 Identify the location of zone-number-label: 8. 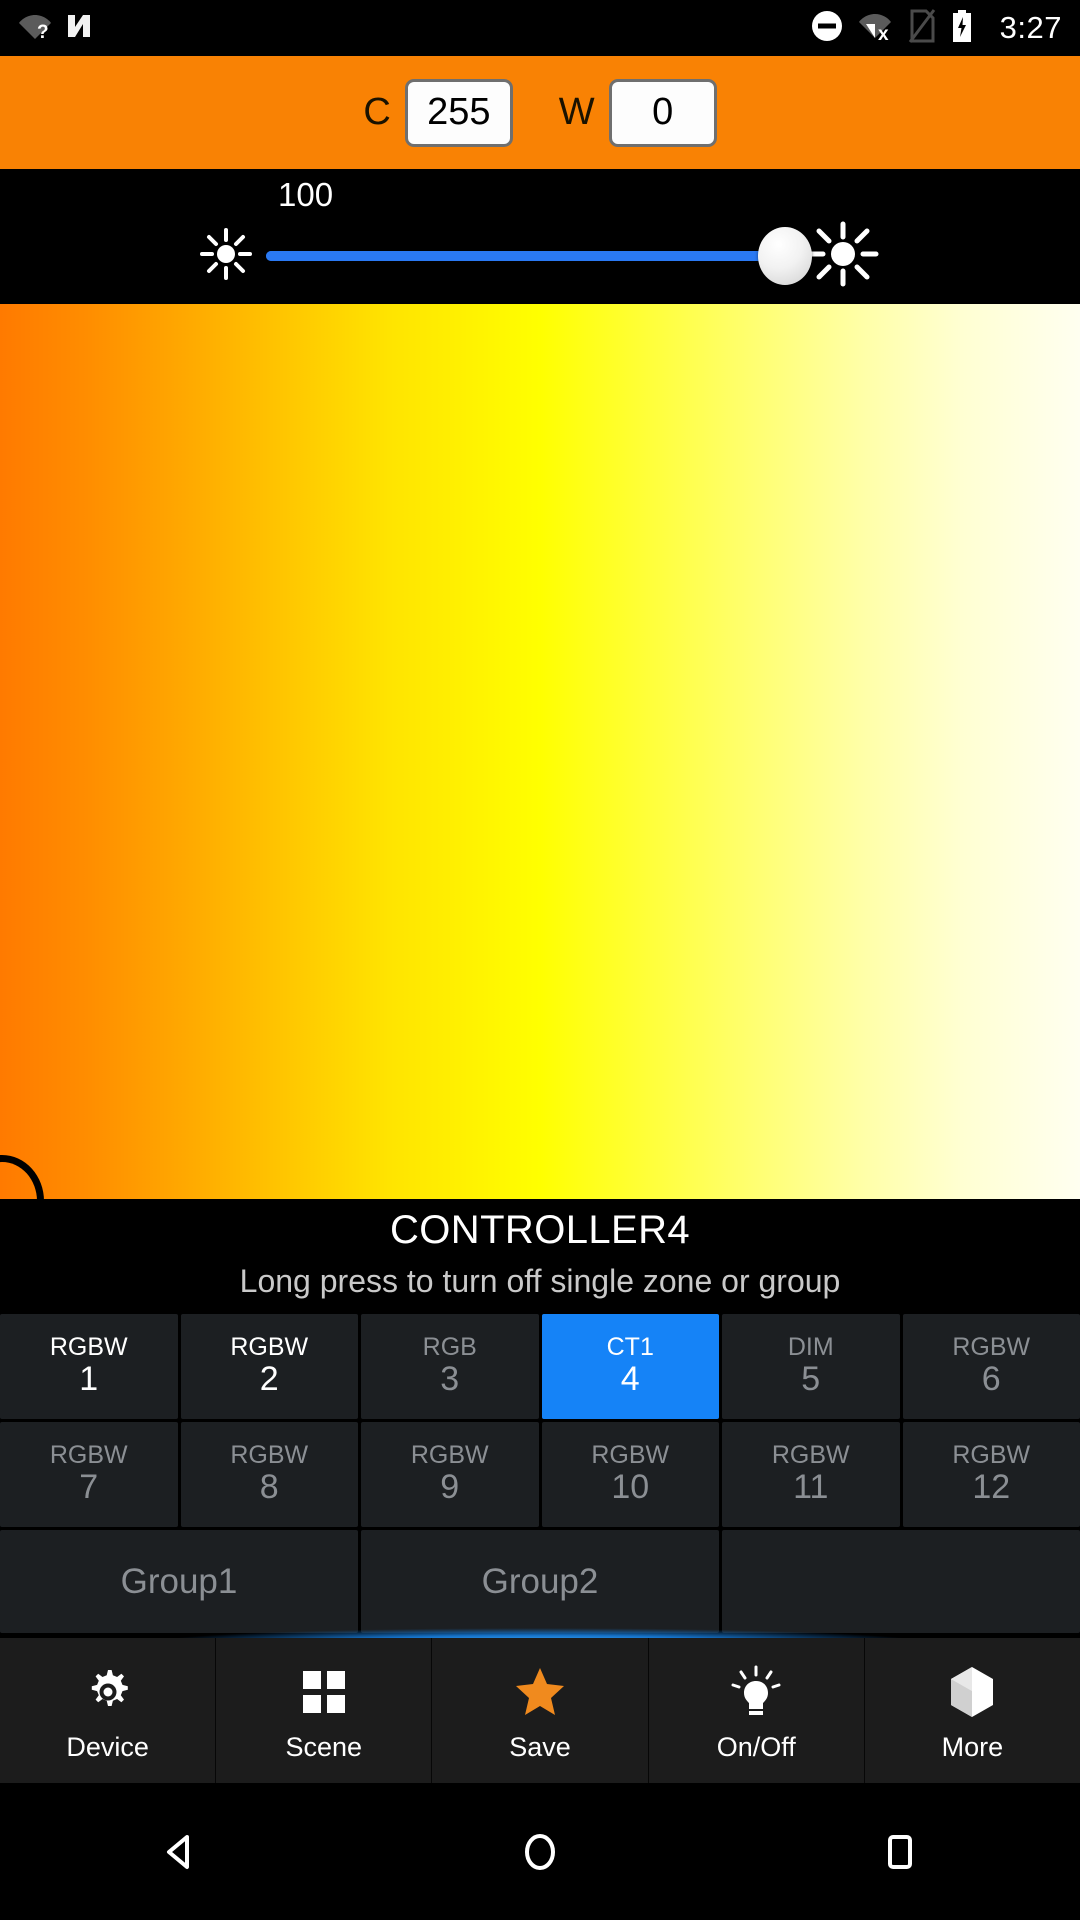
(269, 1487).